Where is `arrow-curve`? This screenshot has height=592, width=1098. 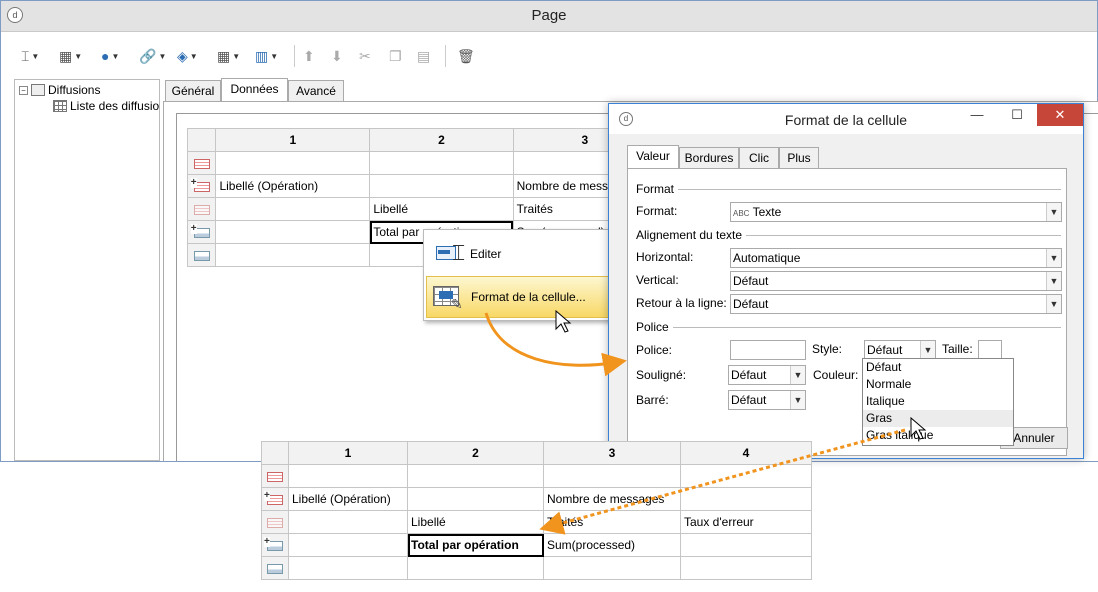
arrow-curve is located at coordinates (555, 344).